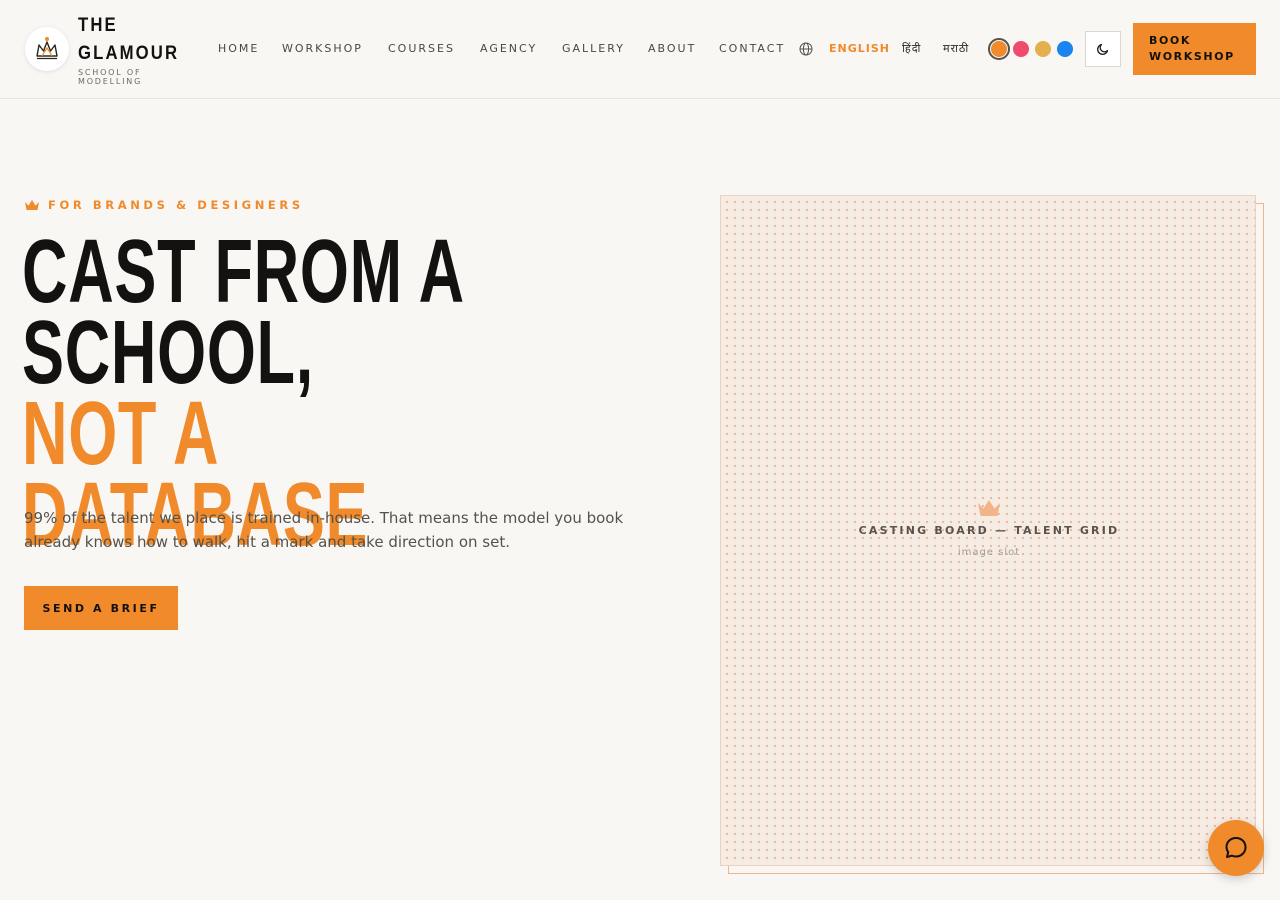  Describe the element at coordinates (911, 48) in the screenshot. I see `language-option-hindi: हिंदी` at that location.